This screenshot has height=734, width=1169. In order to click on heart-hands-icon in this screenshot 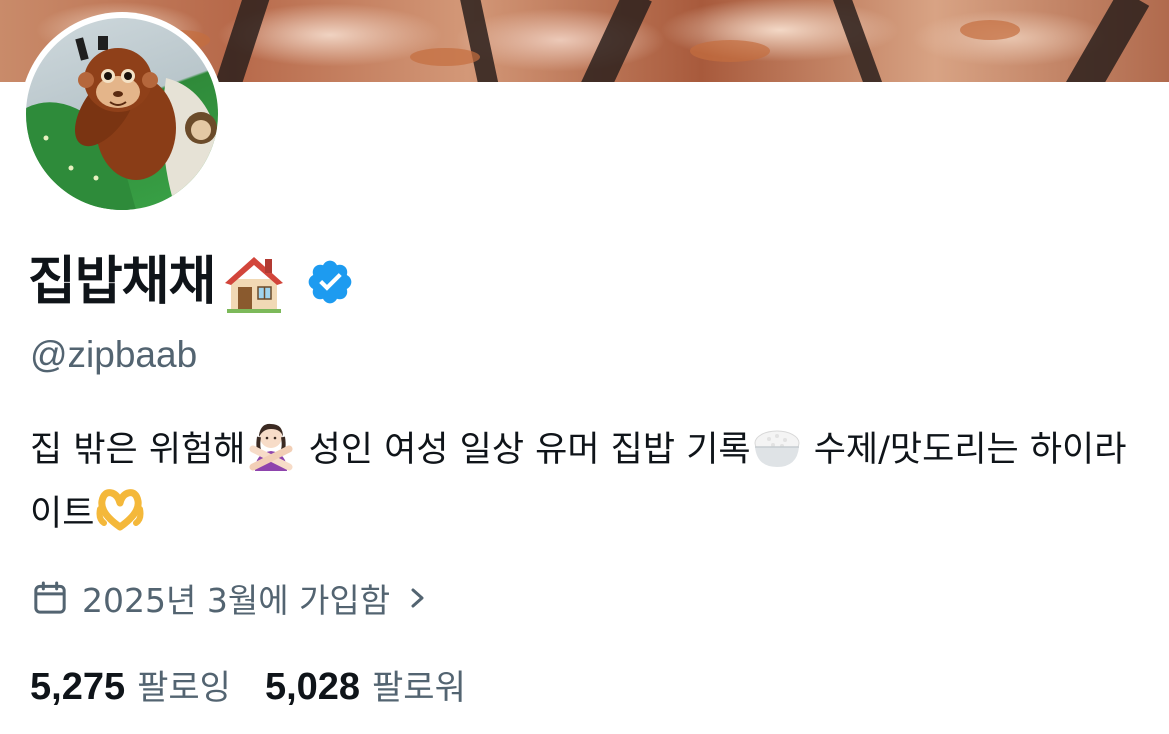, I will do `click(120, 509)`.